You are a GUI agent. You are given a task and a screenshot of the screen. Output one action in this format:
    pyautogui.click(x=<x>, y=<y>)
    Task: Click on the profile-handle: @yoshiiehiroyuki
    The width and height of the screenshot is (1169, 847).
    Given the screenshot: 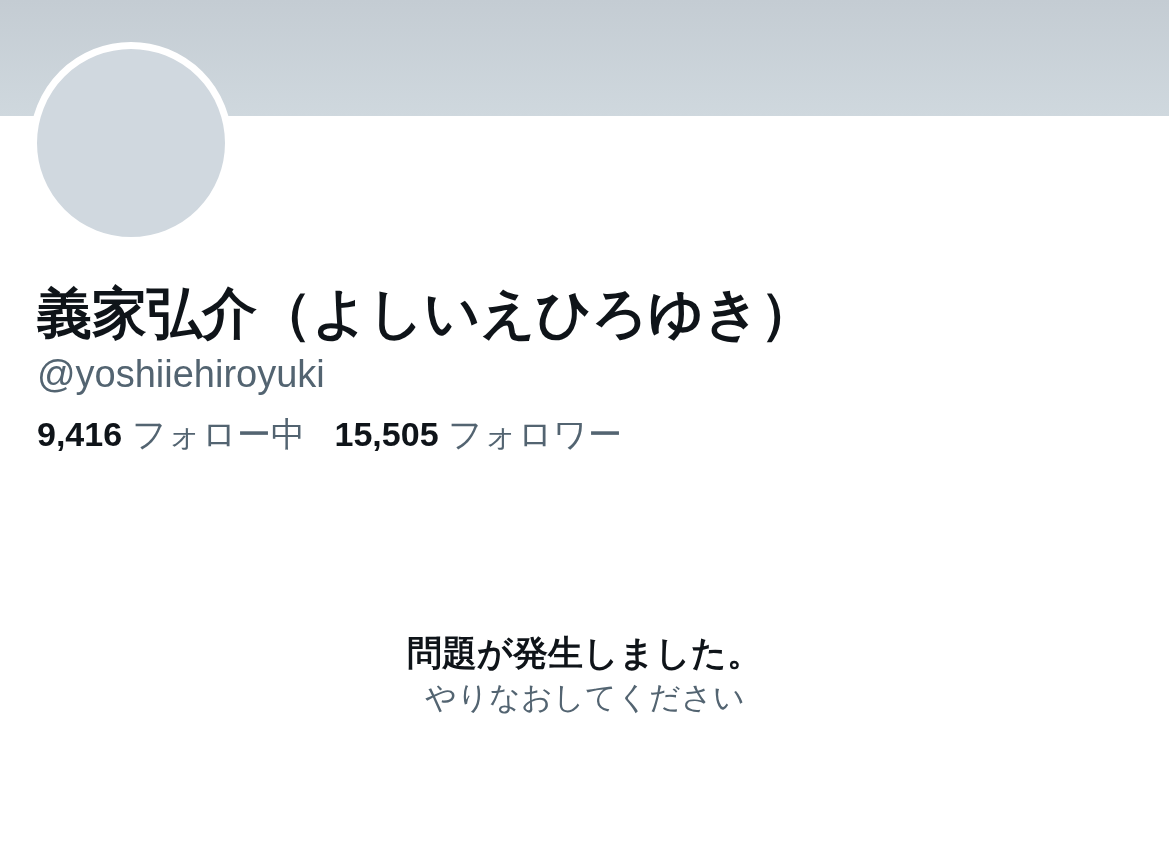 What is the action you would take?
    pyautogui.click(x=181, y=375)
    